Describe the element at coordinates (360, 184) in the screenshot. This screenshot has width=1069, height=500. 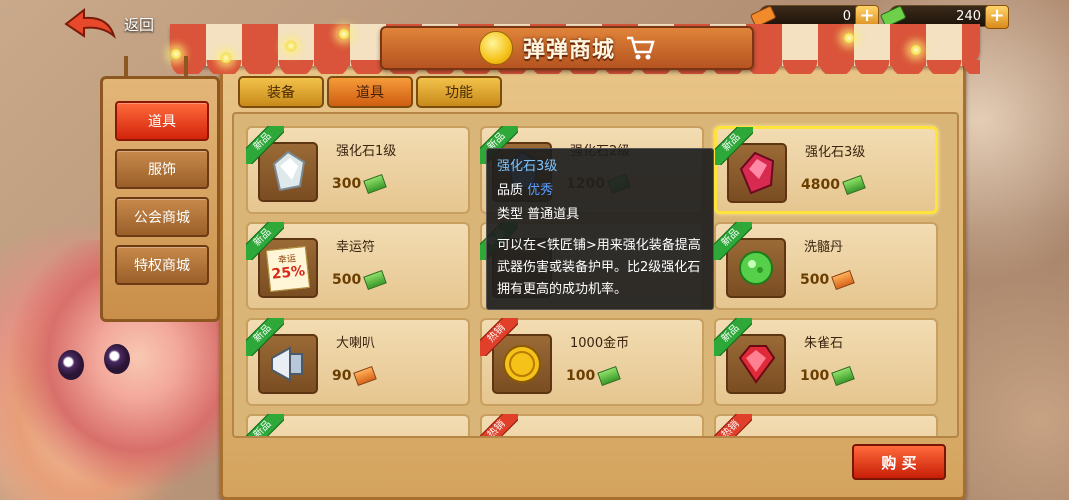
I see `item-price: 300` at that location.